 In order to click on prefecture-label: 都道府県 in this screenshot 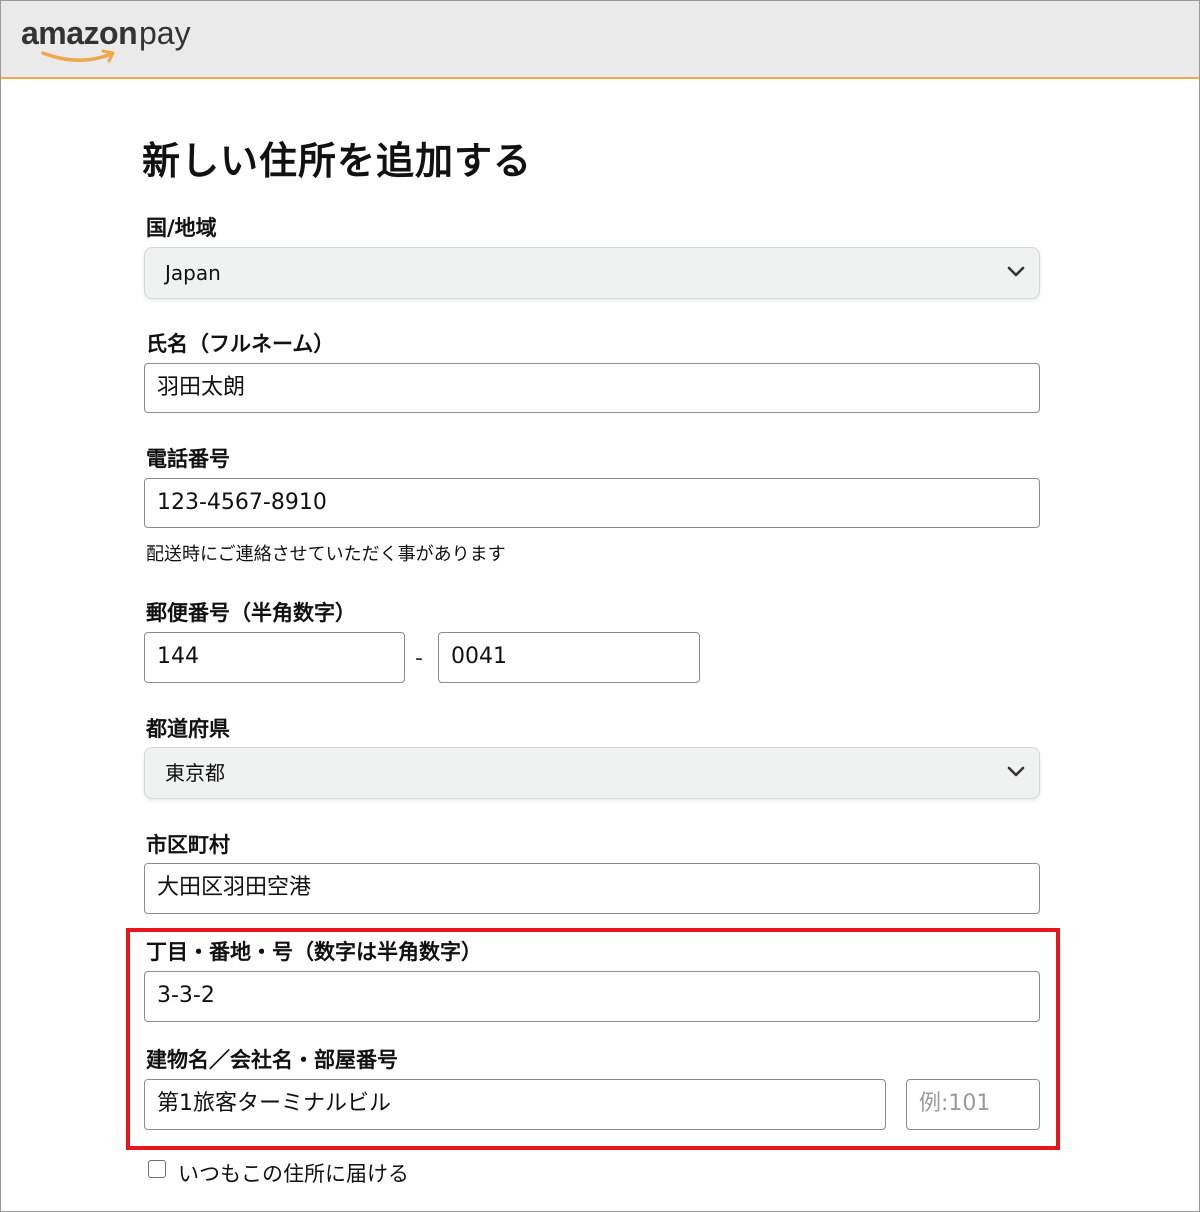, I will do `click(188, 729)`.